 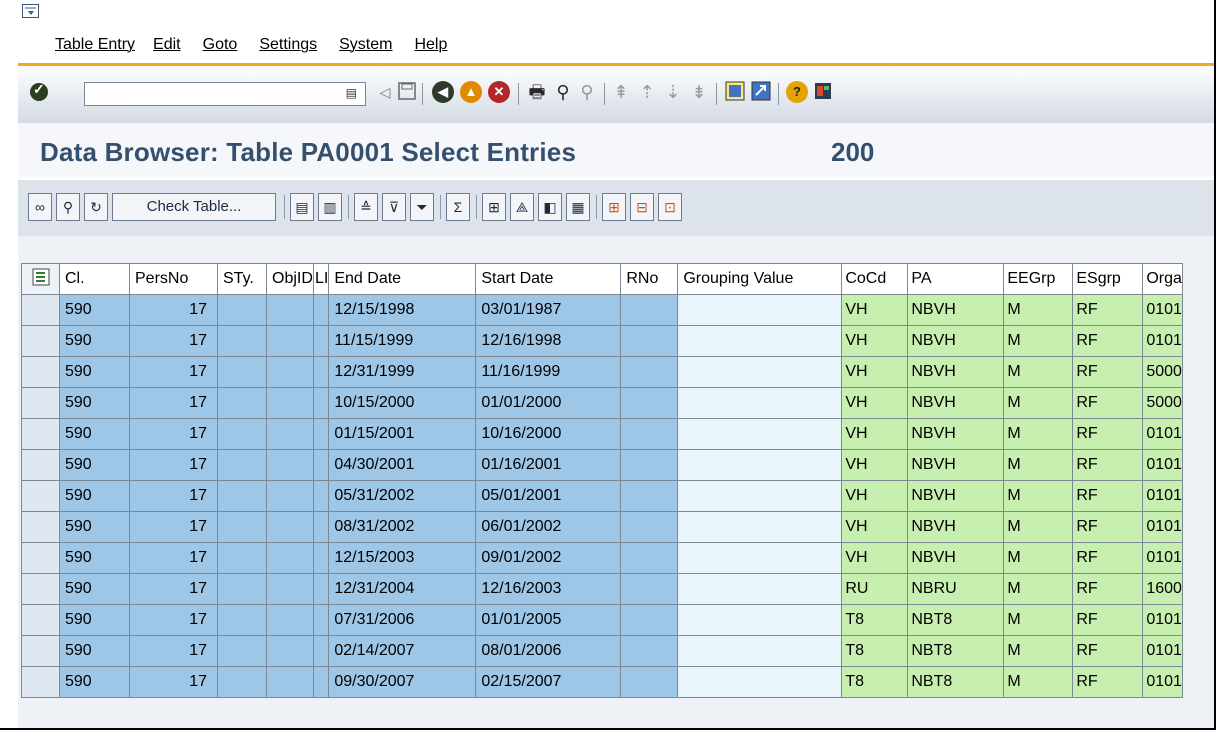 What do you see at coordinates (548, 310) in the screenshot?
I see `table-cell: 03/01/1987` at bounding box center [548, 310].